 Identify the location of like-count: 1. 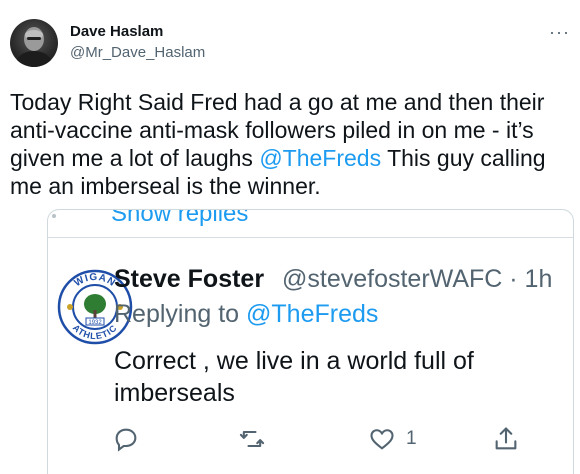
(411, 438).